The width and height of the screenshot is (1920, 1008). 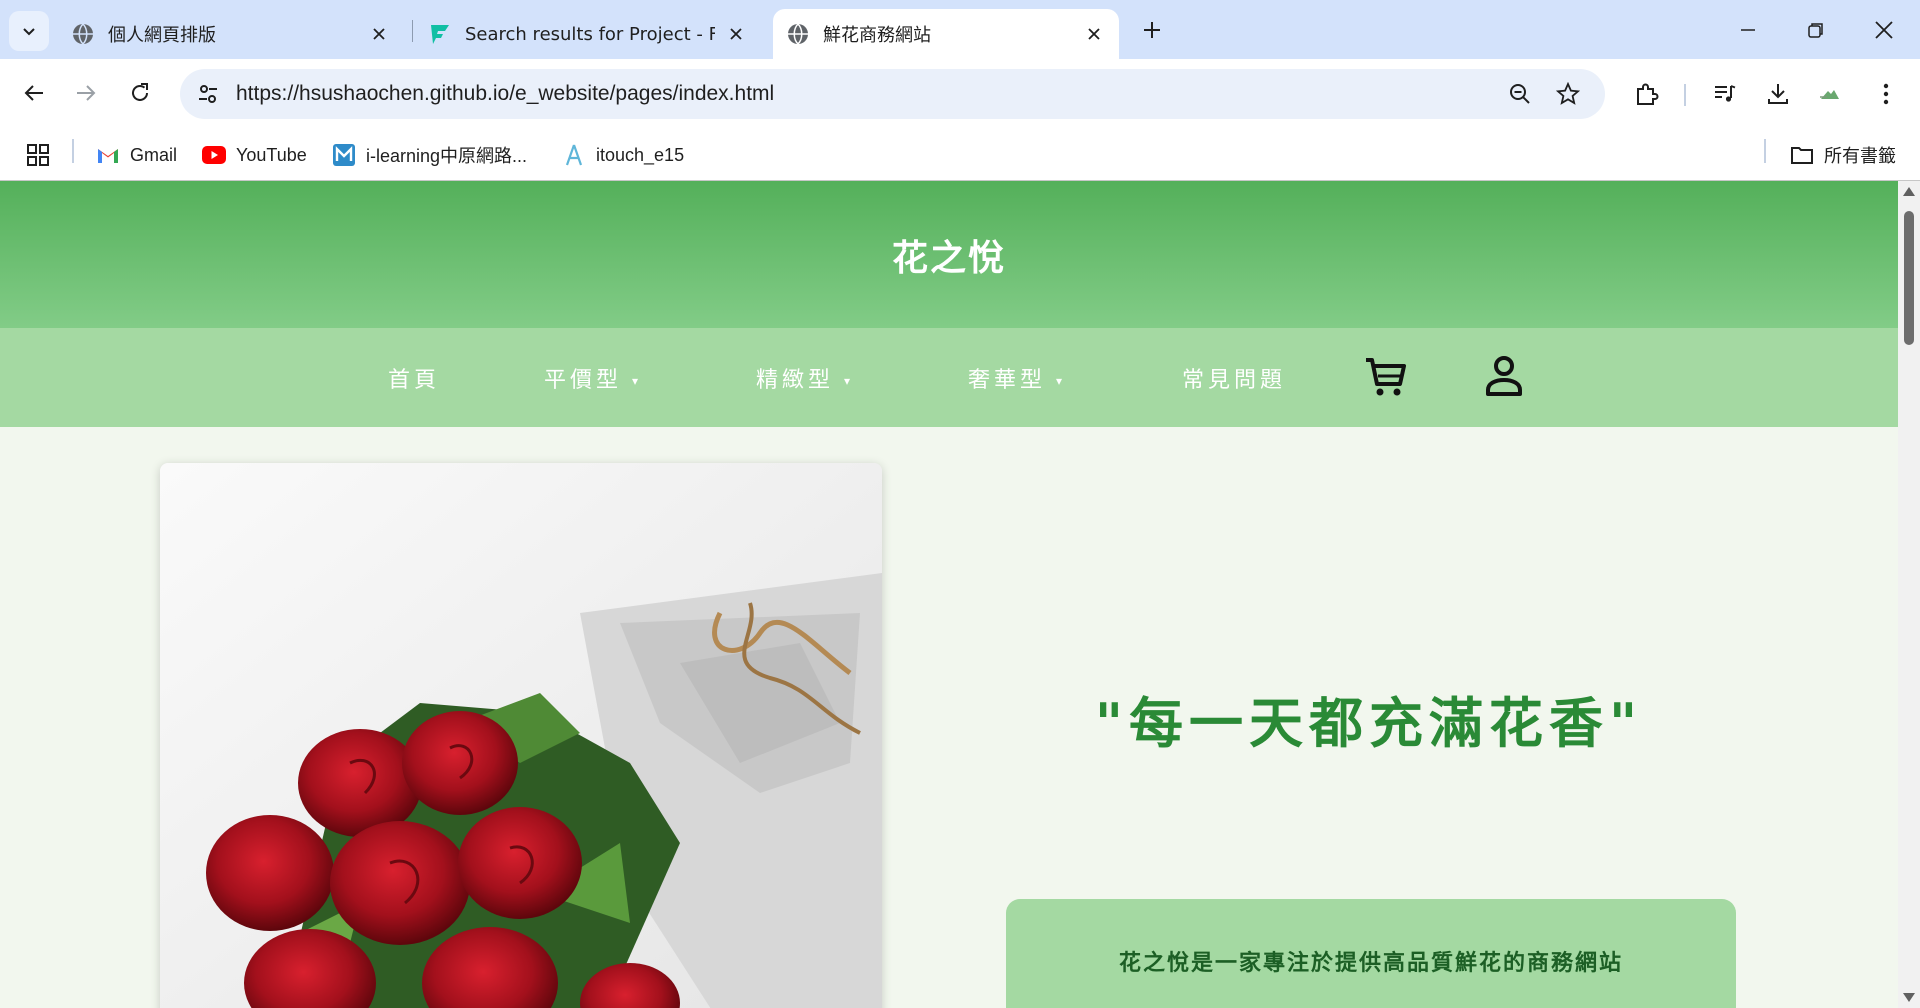 I want to click on scroll-thumb, so click(x=1909, y=278).